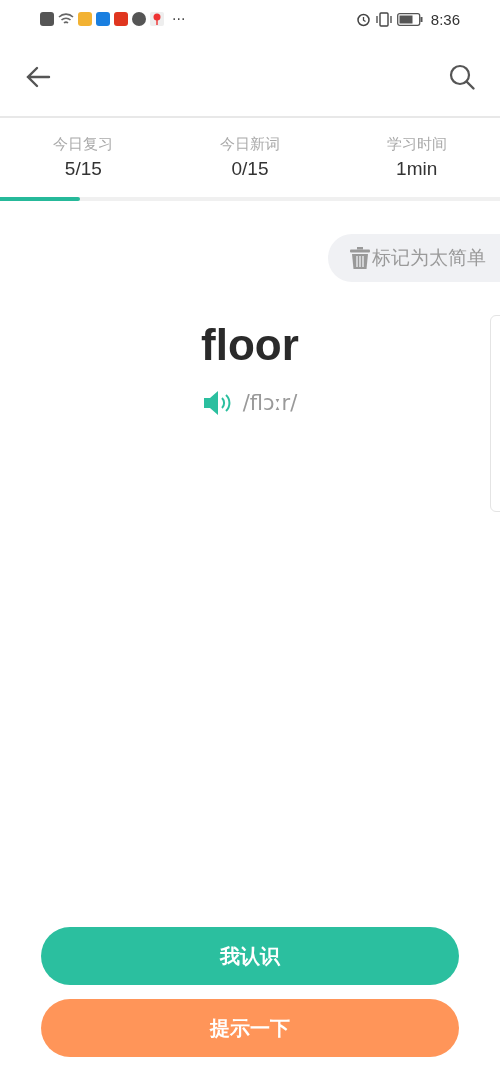 Image resolution: width=500 pixels, height=1083 pixels. I want to click on map-pin-icon, so click(157, 19).